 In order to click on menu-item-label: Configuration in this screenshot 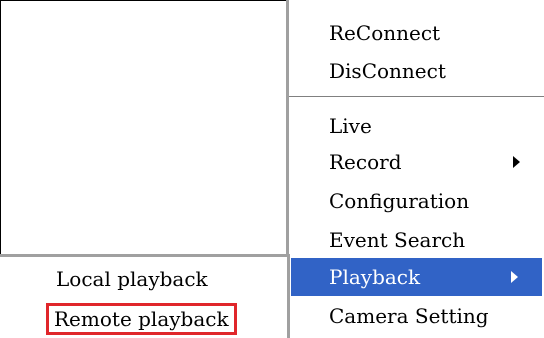, I will do `click(399, 201)`.